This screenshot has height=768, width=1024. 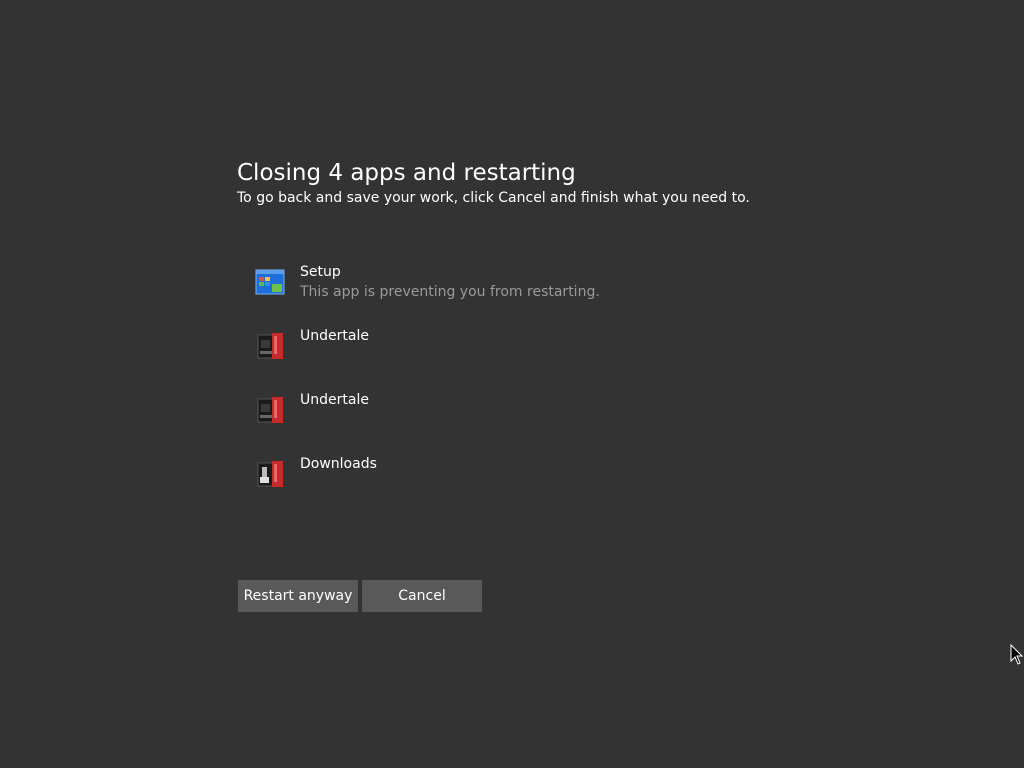 What do you see at coordinates (338, 464) in the screenshot?
I see `app-name: Downloads` at bounding box center [338, 464].